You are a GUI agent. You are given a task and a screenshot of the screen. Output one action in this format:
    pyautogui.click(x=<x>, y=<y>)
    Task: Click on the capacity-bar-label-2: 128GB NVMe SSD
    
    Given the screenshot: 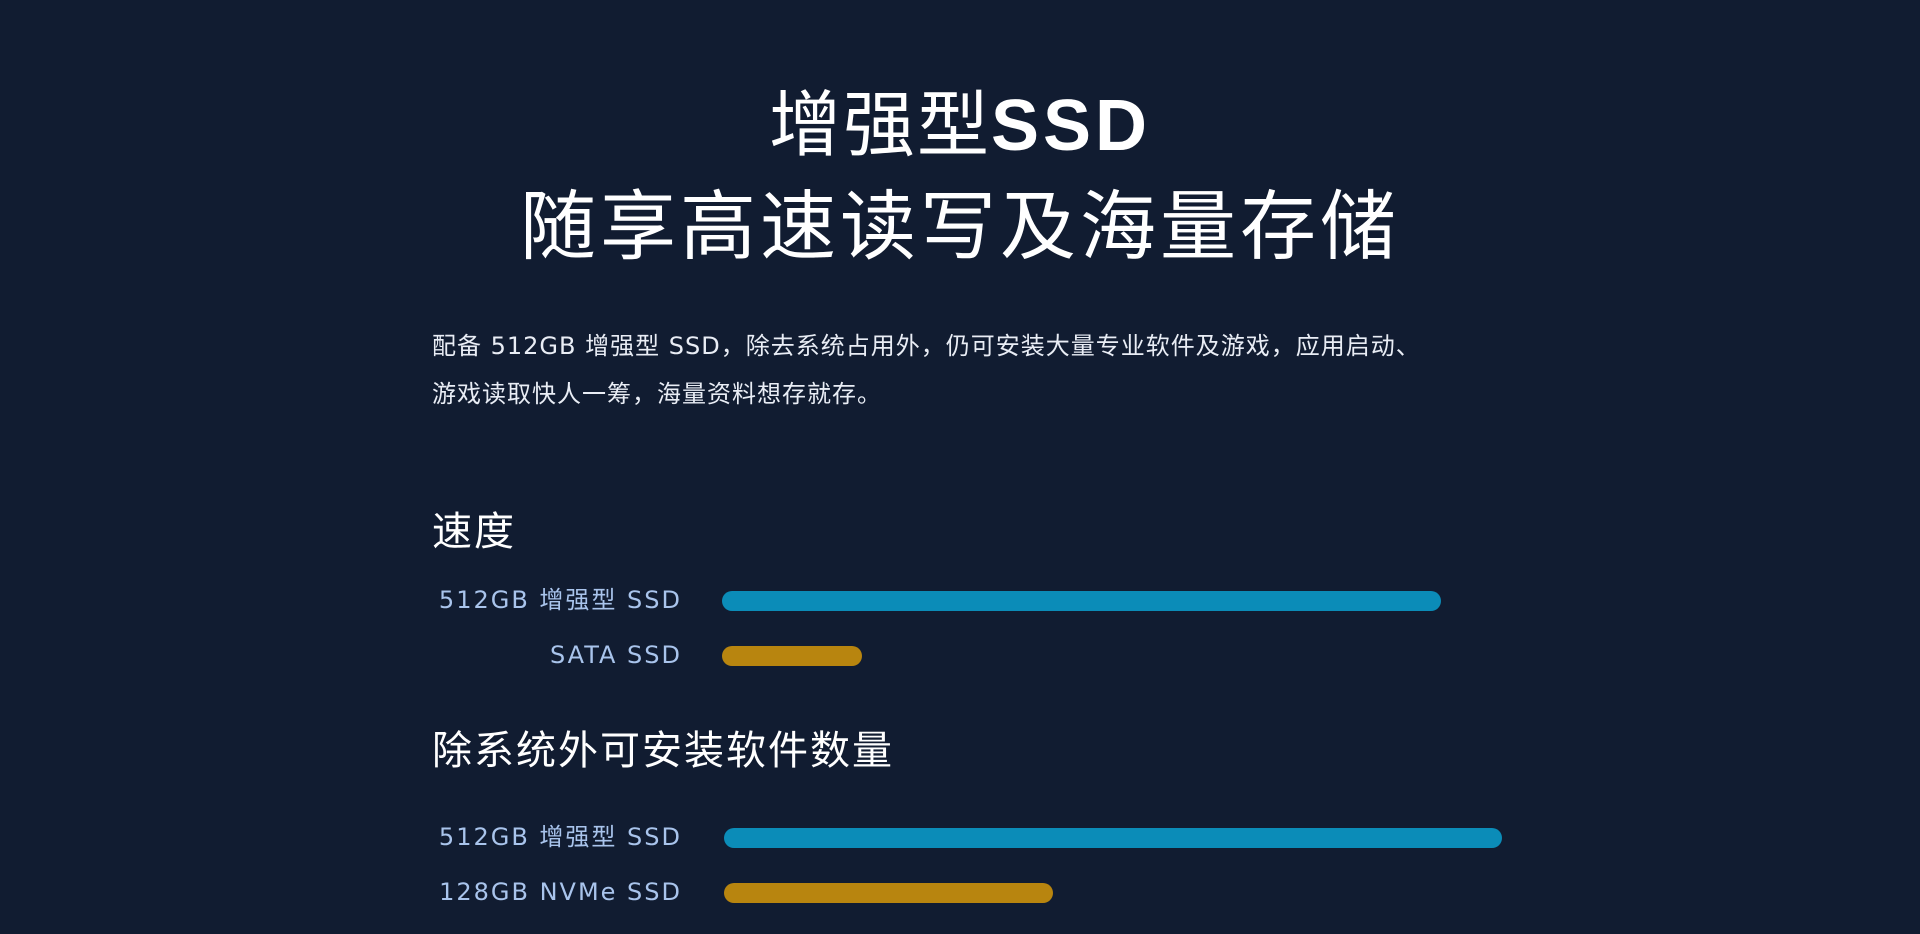 What is the action you would take?
    pyautogui.click(x=560, y=892)
    